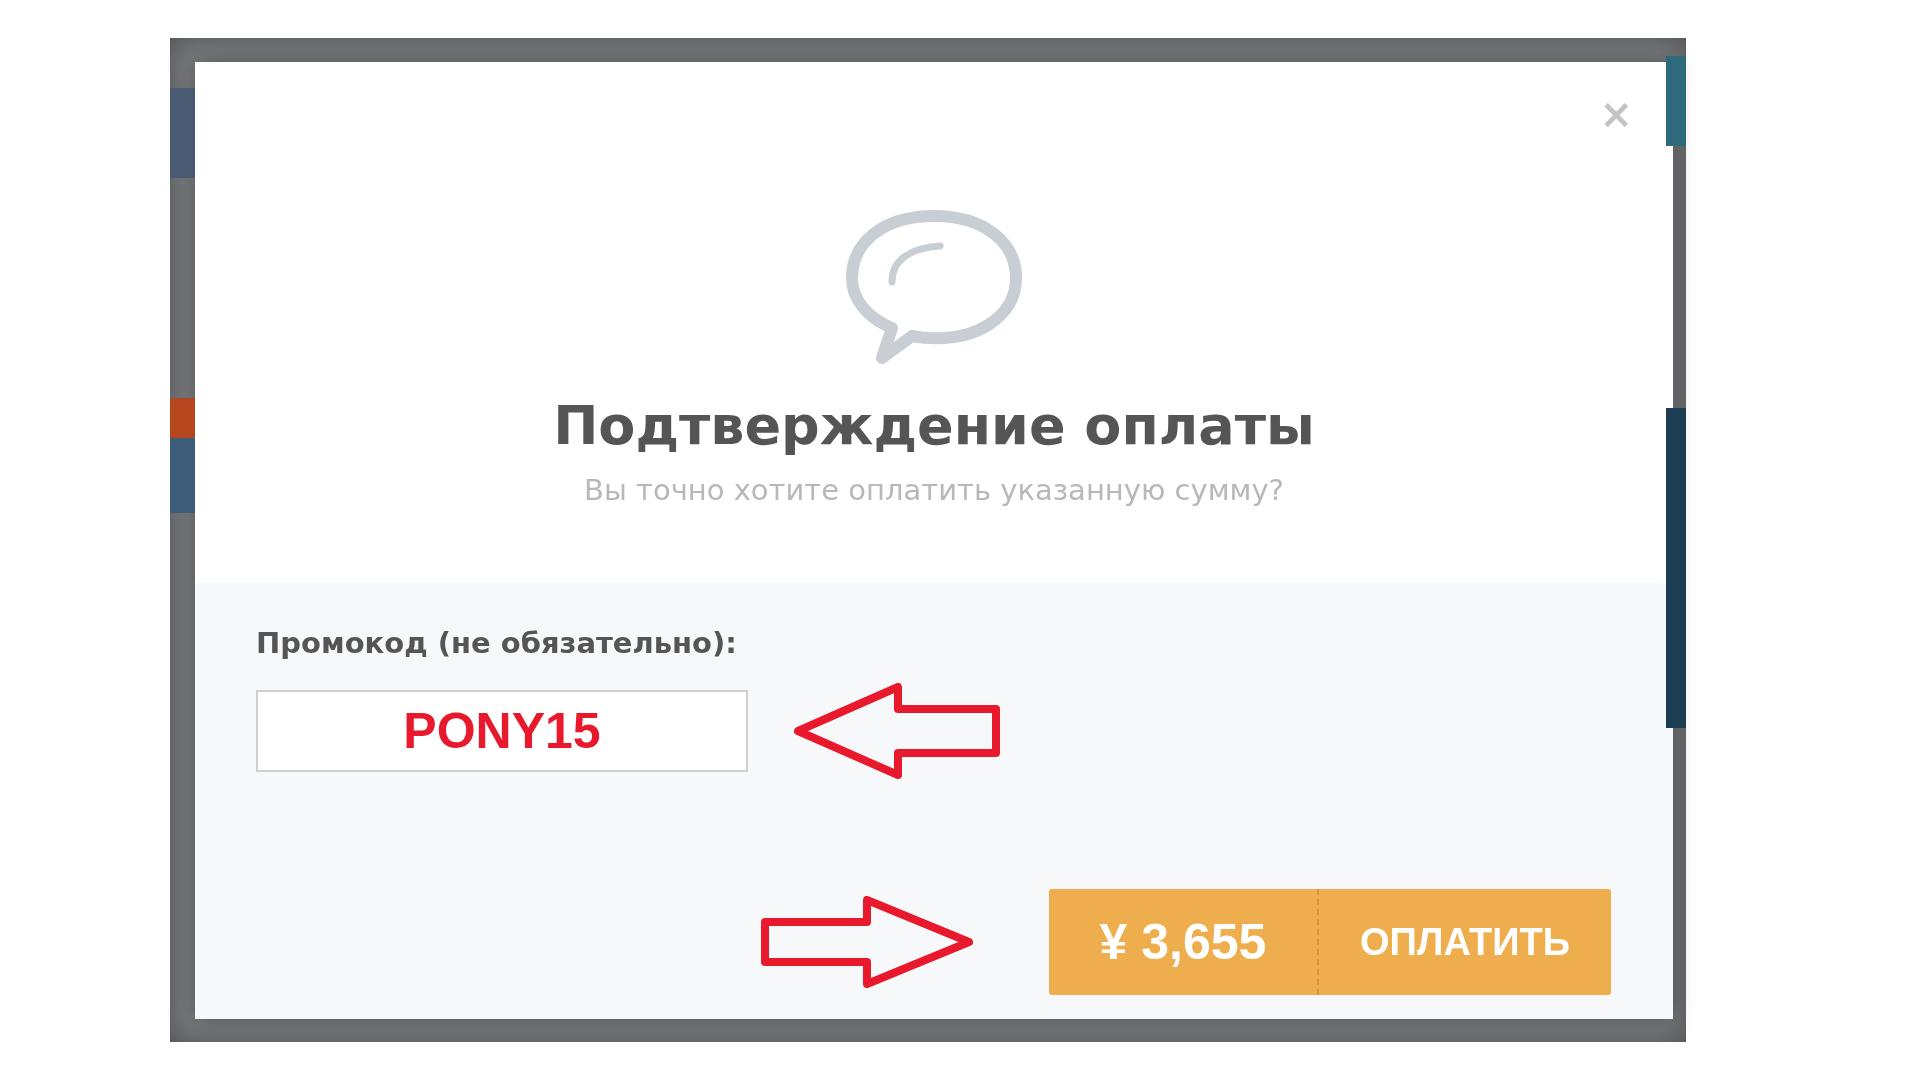 The width and height of the screenshot is (1920, 1080). What do you see at coordinates (934, 490) in the screenshot?
I see `dialog-subtitle: Вы точно хотите оплатить указанную сумму?` at bounding box center [934, 490].